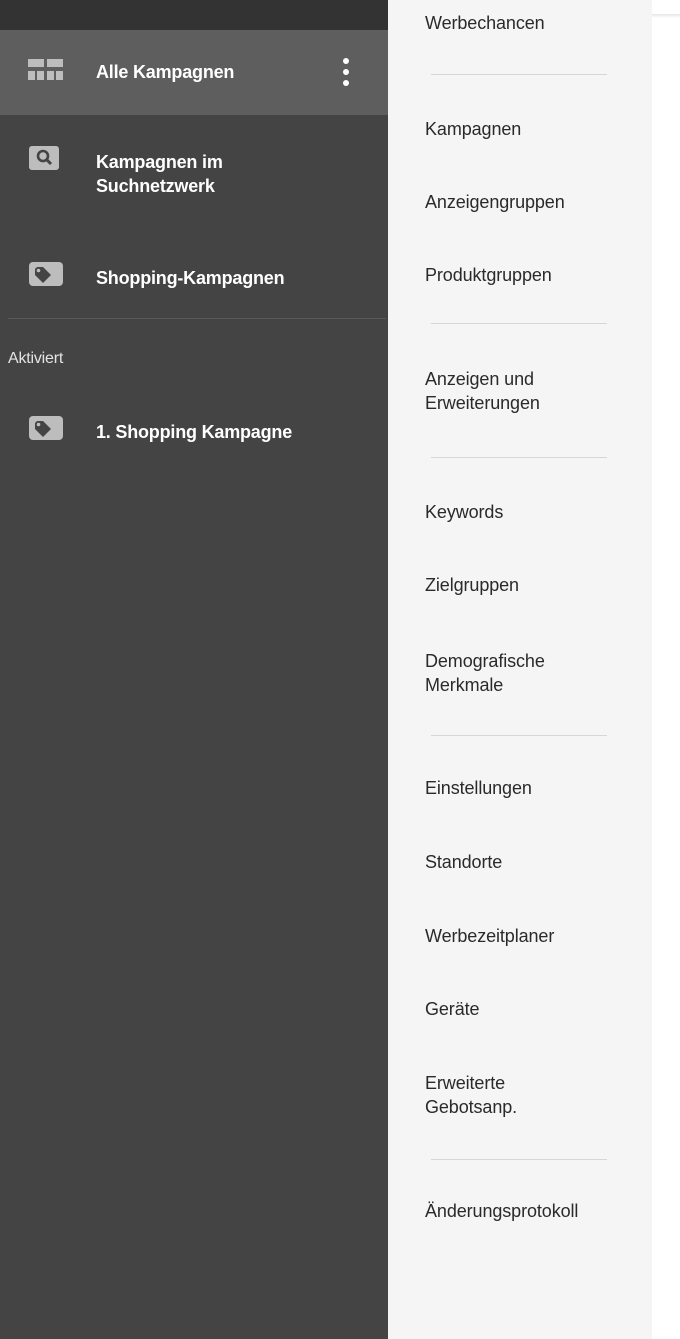 The height and width of the screenshot is (1339, 680). Describe the element at coordinates (165, 72) in the screenshot. I see `sidebar-item-label: Alle Kampagnen` at that location.